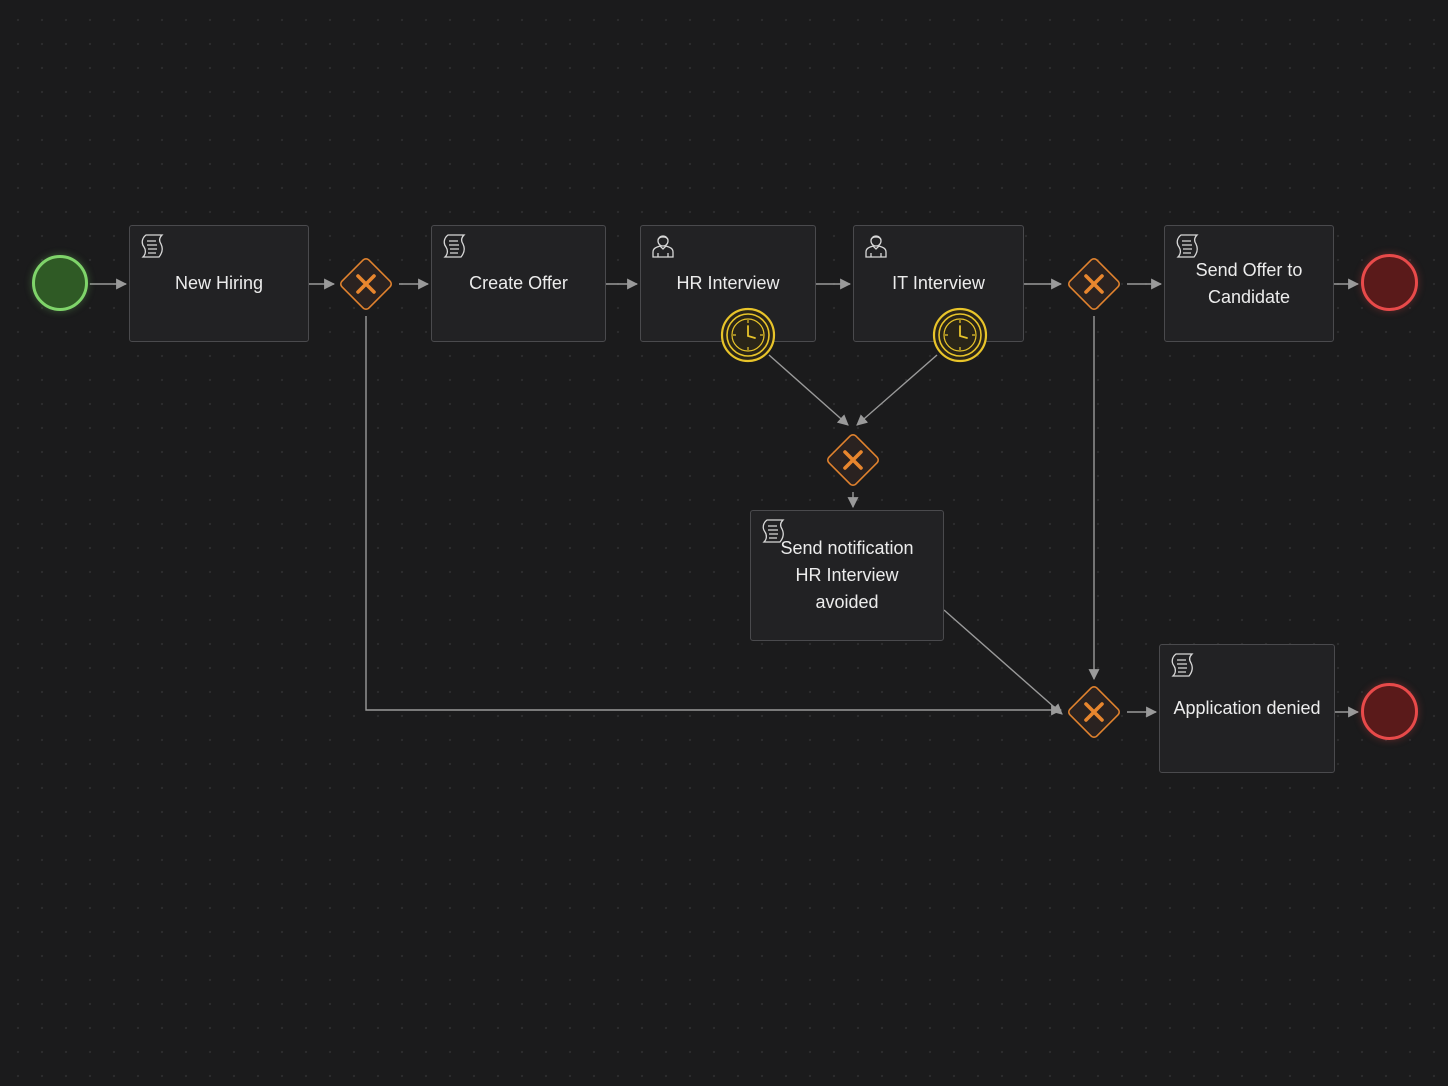 This screenshot has height=1086, width=1448. Describe the element at coordinates (728, 283) in the screenshot. I see `task-label: HR Interview` at that location.